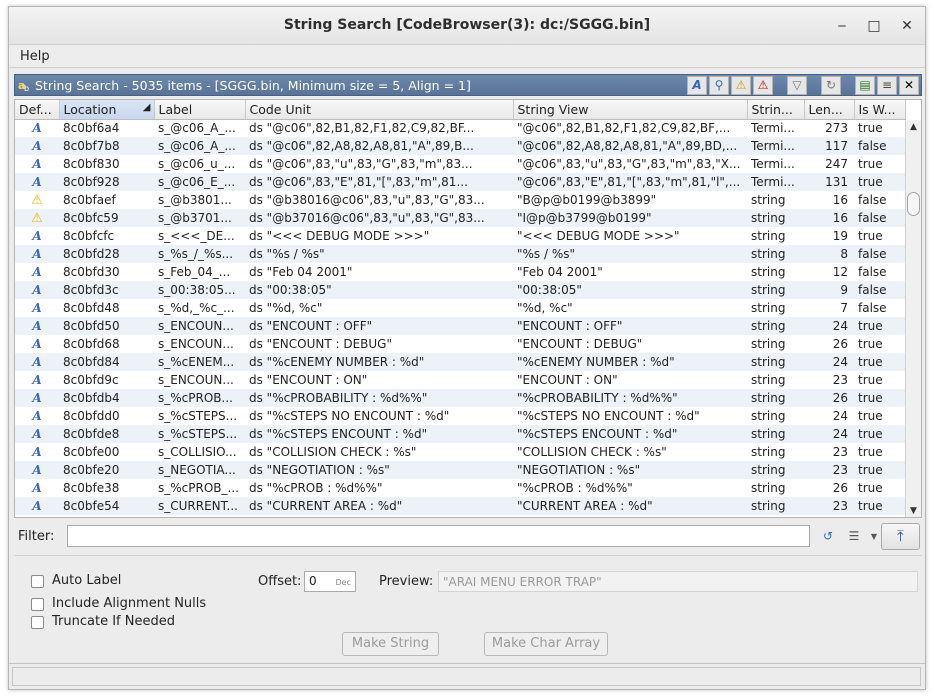 This screenshot has height=696, width=934. What do you see at coordinates (763, 85) in the screenshot?
I see `conflict-filter-icon: ⚠` at bounding box center [763, 85].